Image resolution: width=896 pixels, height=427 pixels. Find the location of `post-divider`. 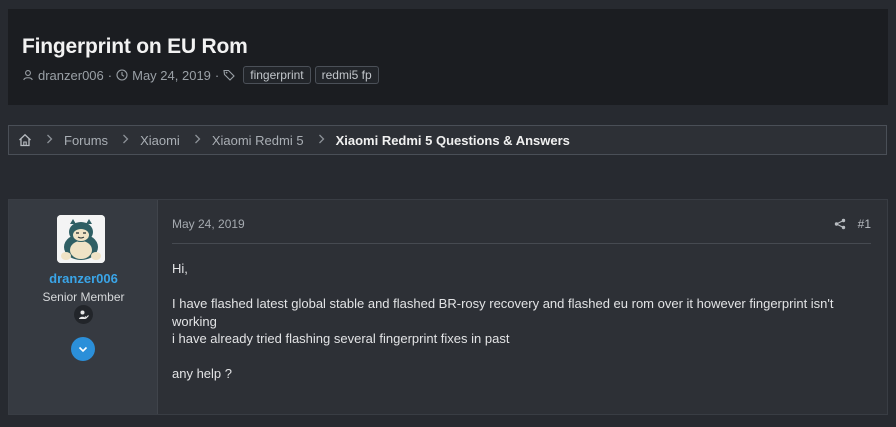

post-divider is located at coordinates (521, 243).